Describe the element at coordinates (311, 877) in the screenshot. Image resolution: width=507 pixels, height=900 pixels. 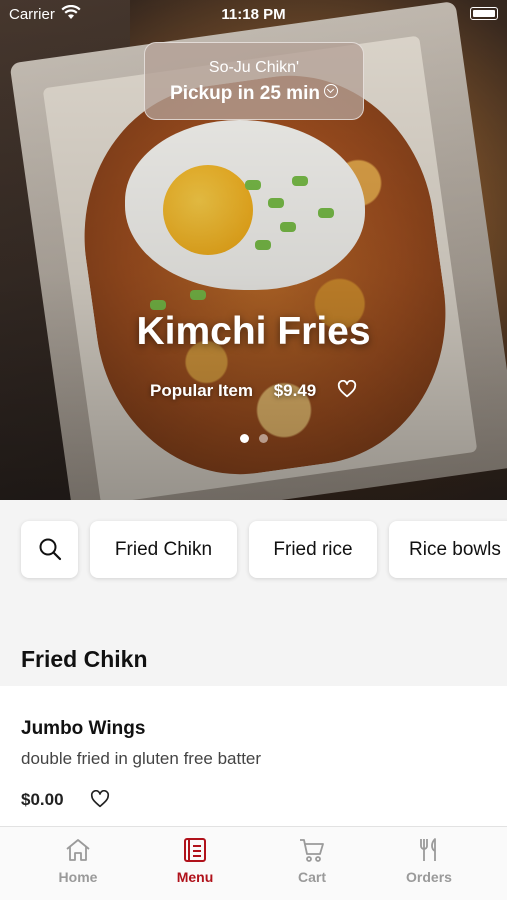
I see `tab-label: Cart` at that location.